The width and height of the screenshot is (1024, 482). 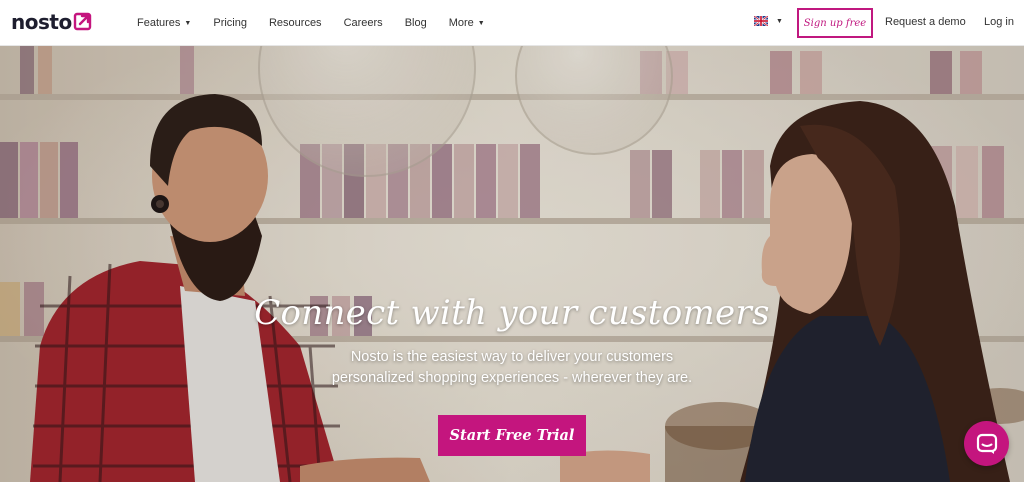 I want to click on nav-blog-label: Blog, so click(x=415, y=23).